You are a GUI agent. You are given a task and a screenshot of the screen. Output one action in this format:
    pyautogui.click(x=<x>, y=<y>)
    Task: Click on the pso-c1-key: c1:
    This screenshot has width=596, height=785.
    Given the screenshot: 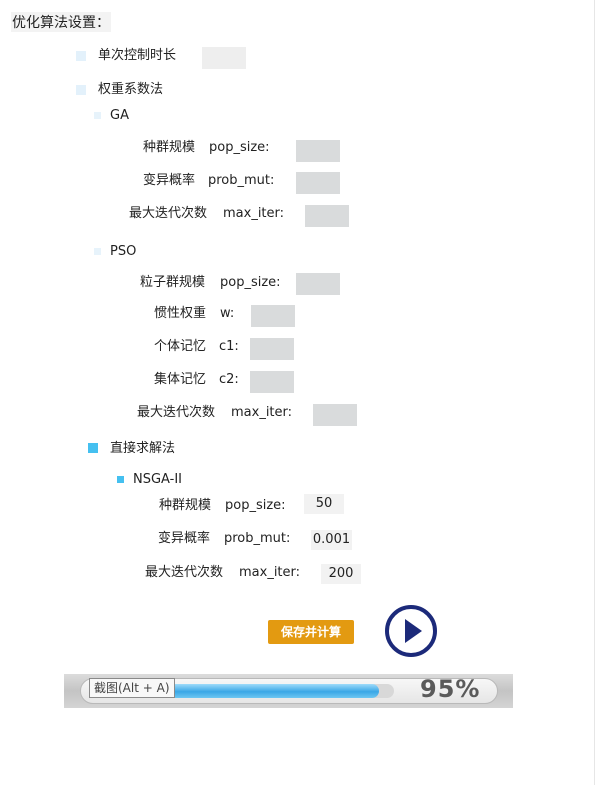 What is the action you would take?
    pyautogui.click(x=229, y=346)
    